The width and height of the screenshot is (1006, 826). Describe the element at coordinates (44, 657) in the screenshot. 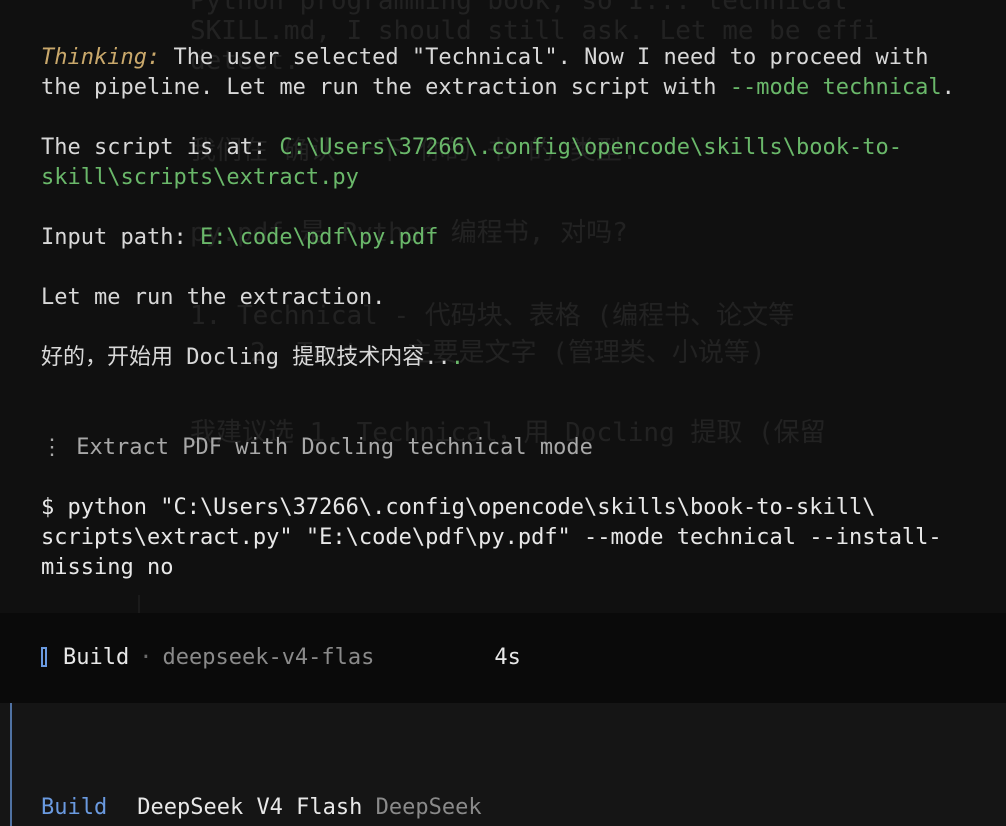

I see `build-icon` at that location.